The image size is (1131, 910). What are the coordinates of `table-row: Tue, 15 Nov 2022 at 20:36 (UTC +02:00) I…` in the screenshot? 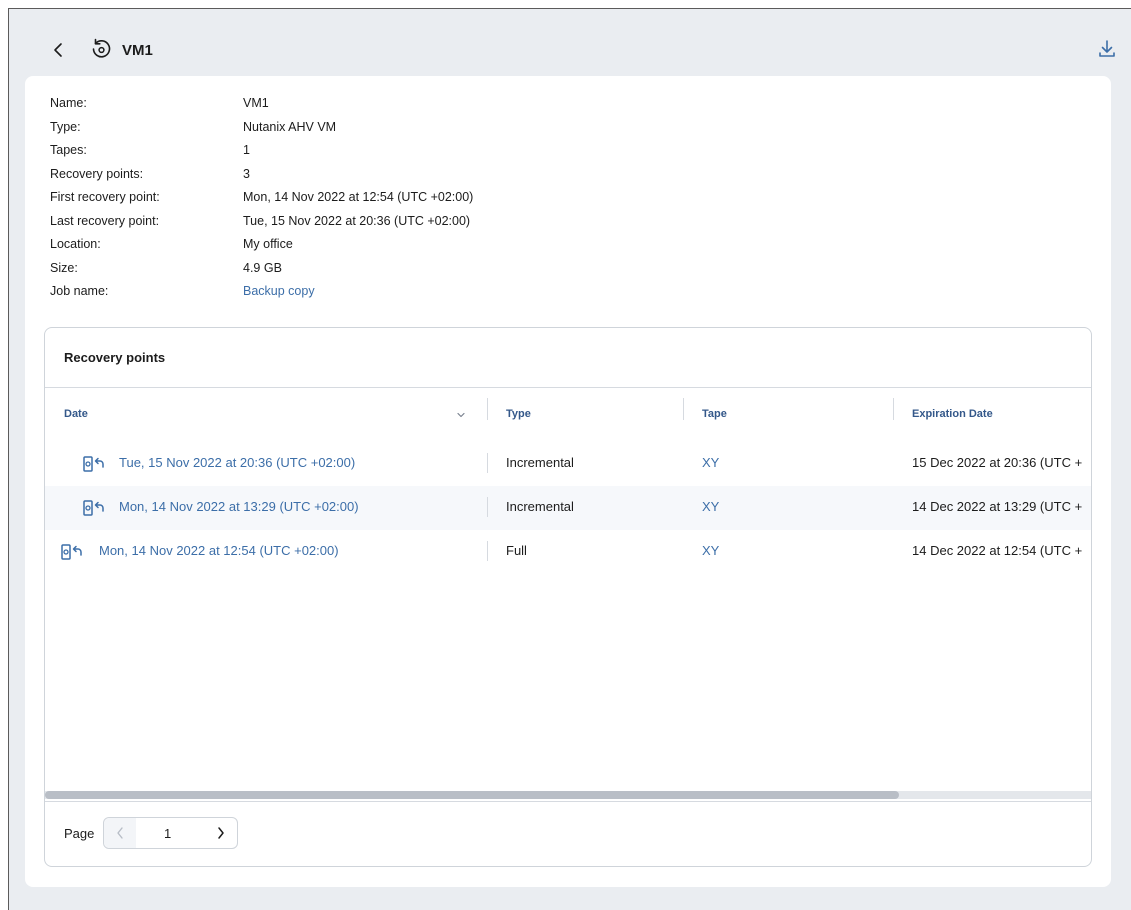 It's located at (568, 464).